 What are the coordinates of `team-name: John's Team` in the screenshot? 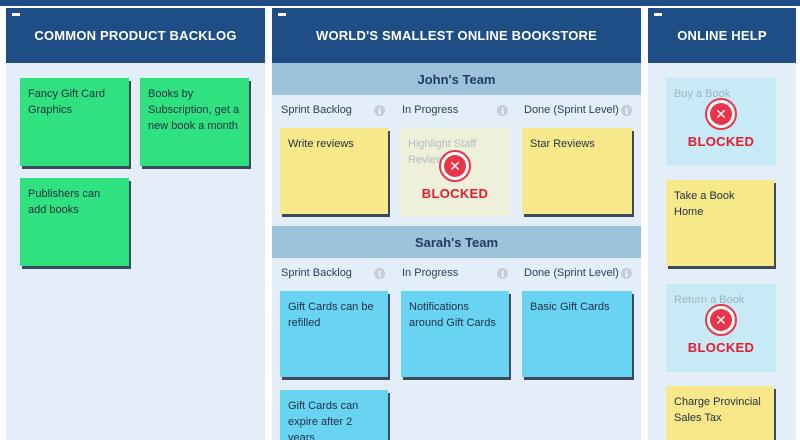 It's located at (456, 79).